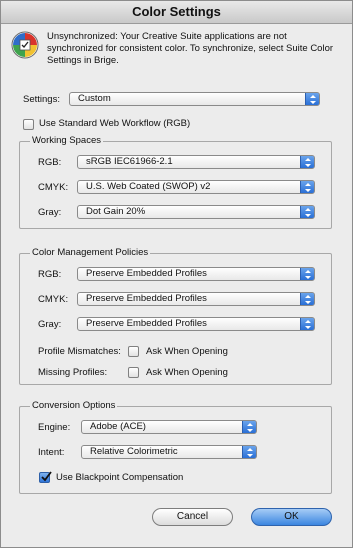 The image size is (353, 548). Describe the element at coordinates (41, 99) in the screenshot. I see `settings-label: Settings:` at that location.